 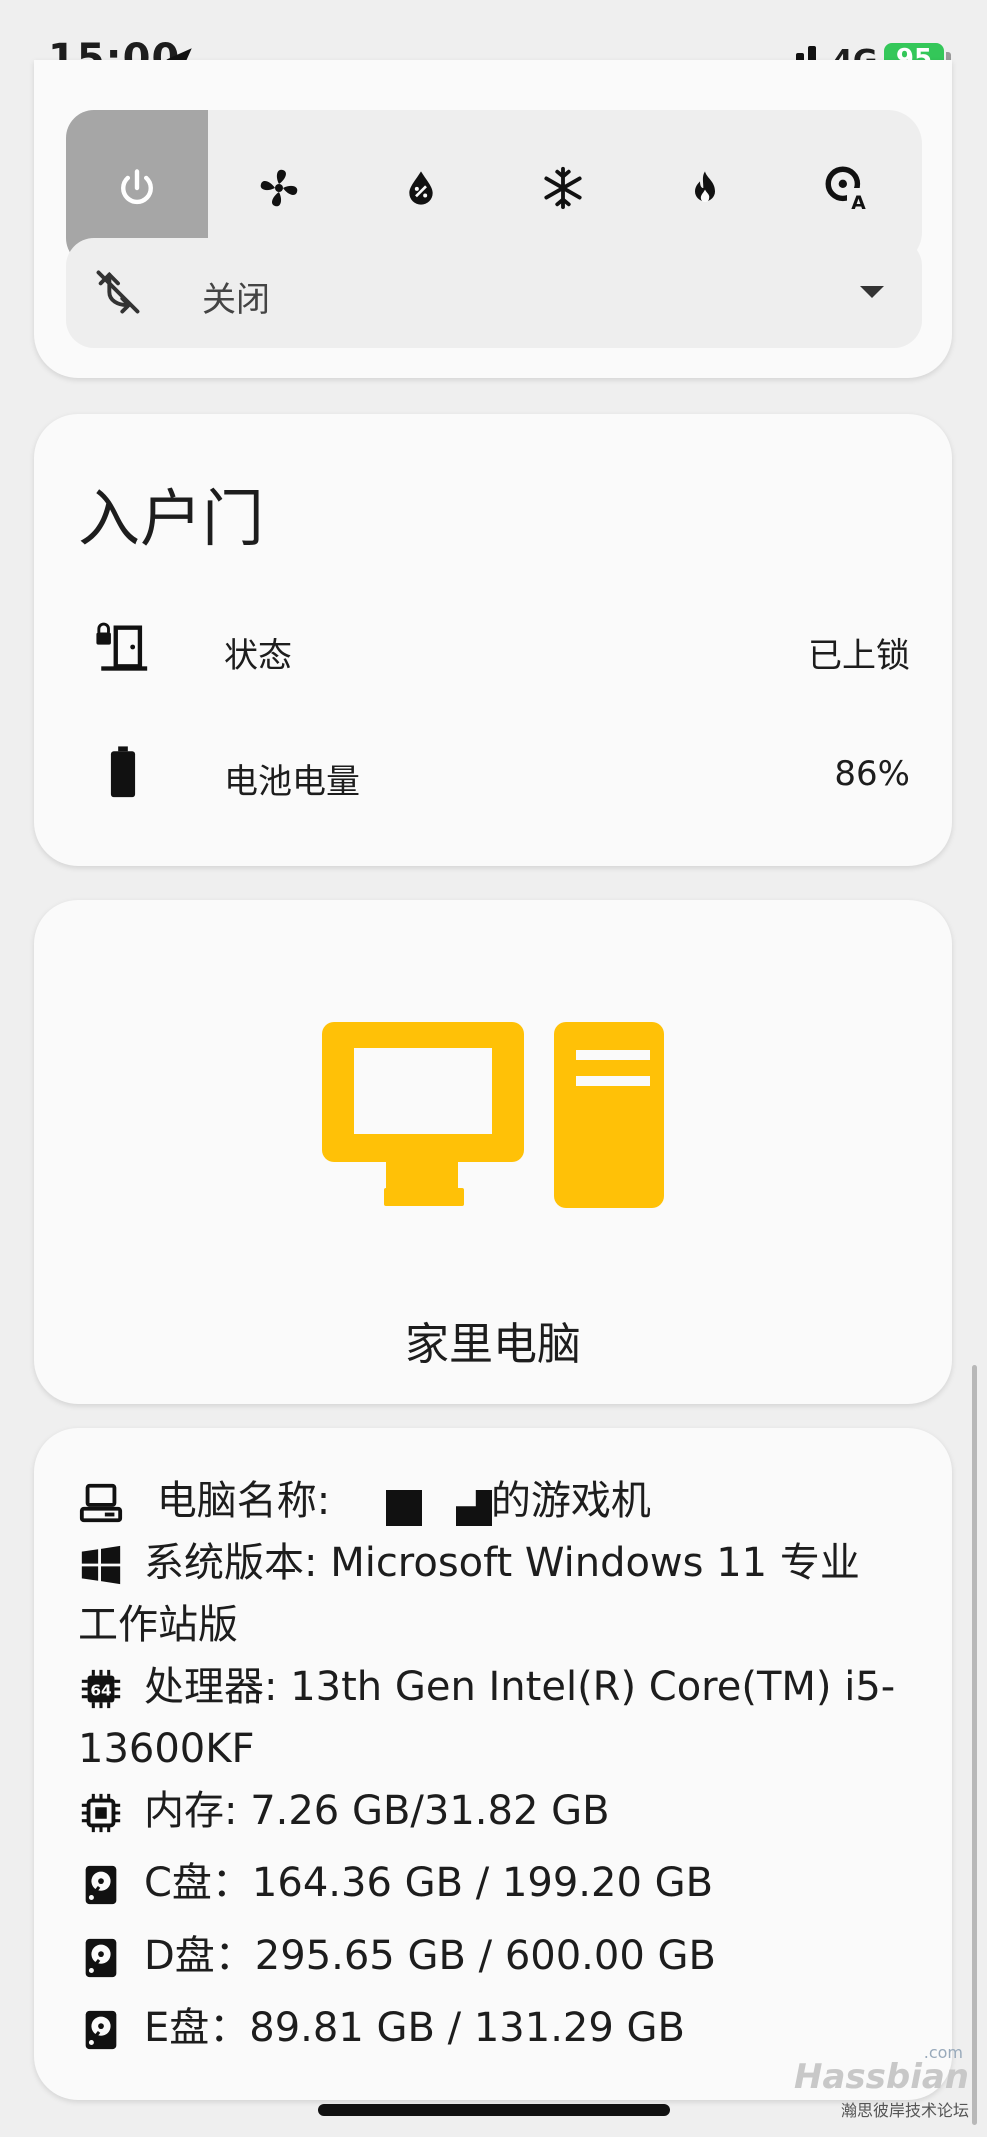 I want to click on door-battery-label: 电池电量, so click(x=292, y=782).